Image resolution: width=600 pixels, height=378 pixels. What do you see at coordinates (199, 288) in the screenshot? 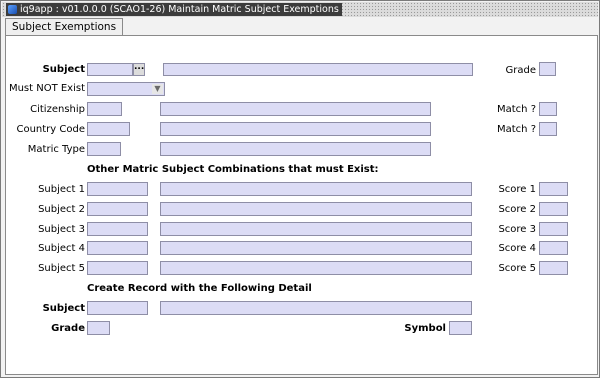
I see `create-record-heading: Create Record with the Following Detail` at bounding box center [199, 288].